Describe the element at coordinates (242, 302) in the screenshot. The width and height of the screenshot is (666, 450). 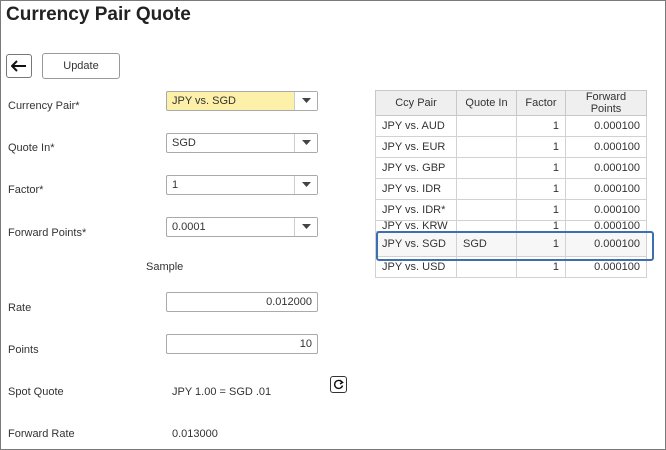
I see `rate-input: 0.012000` at that location.